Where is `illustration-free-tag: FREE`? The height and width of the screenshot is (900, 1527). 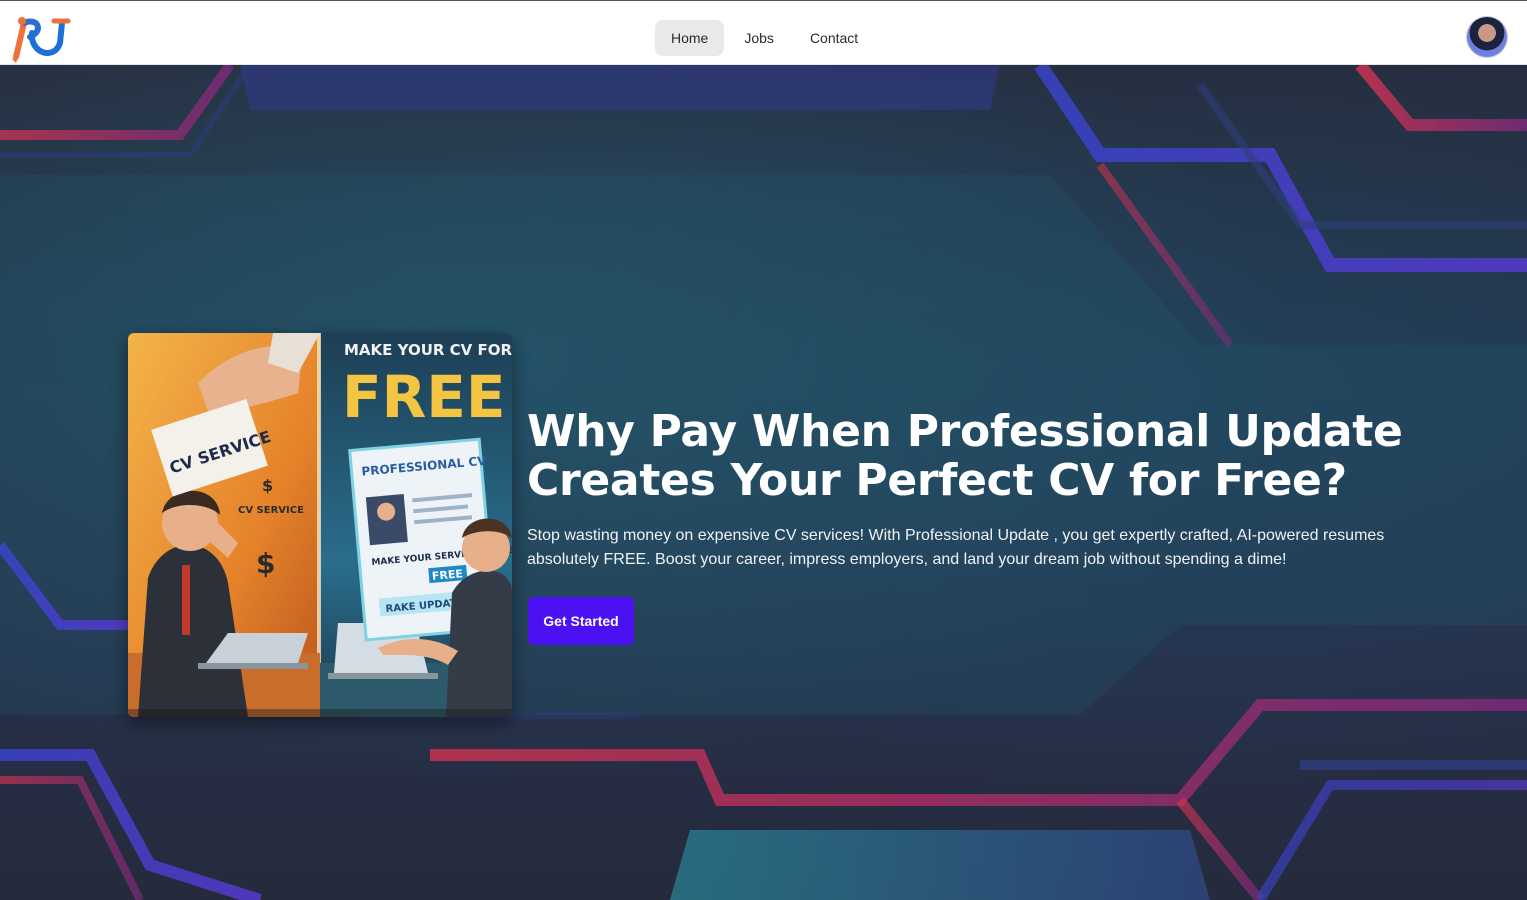
illustration-free-tag: FREE is located at coordinates (447, 575).